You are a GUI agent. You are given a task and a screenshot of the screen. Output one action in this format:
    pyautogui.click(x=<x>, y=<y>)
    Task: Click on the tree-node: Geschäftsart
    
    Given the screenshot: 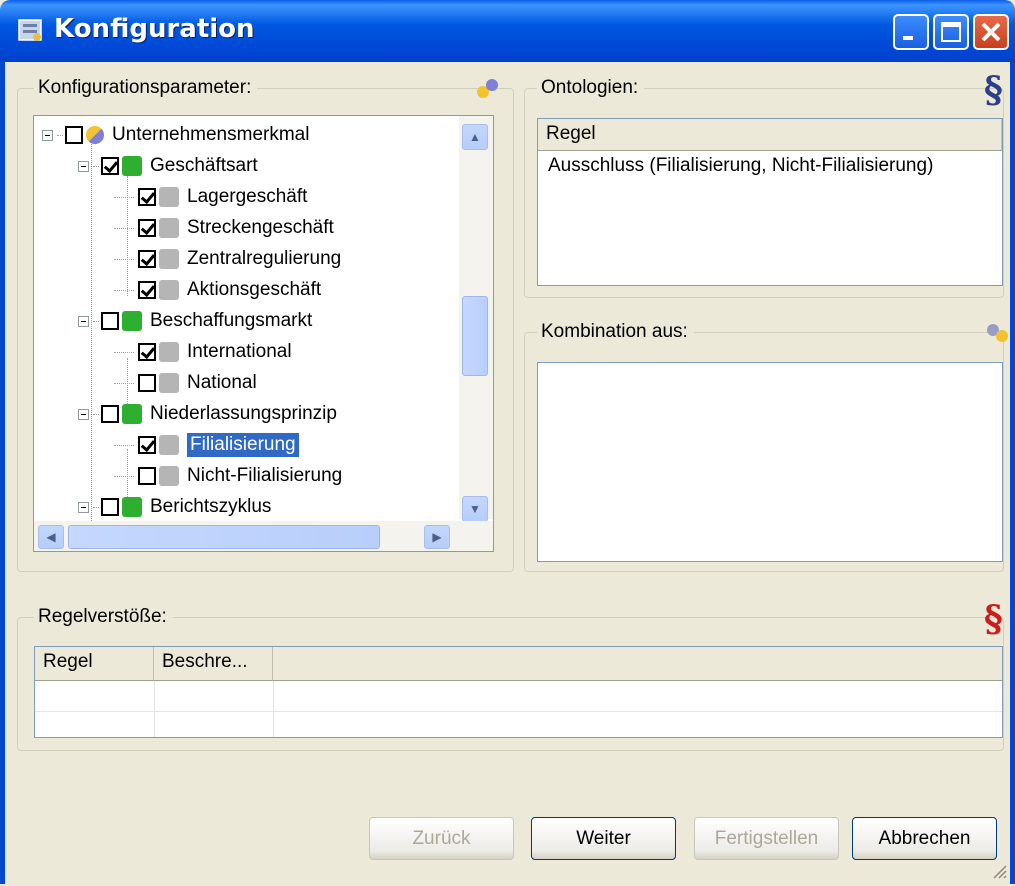 What is the action you would take?
    pyautogui.click(x=168, y=166)
    